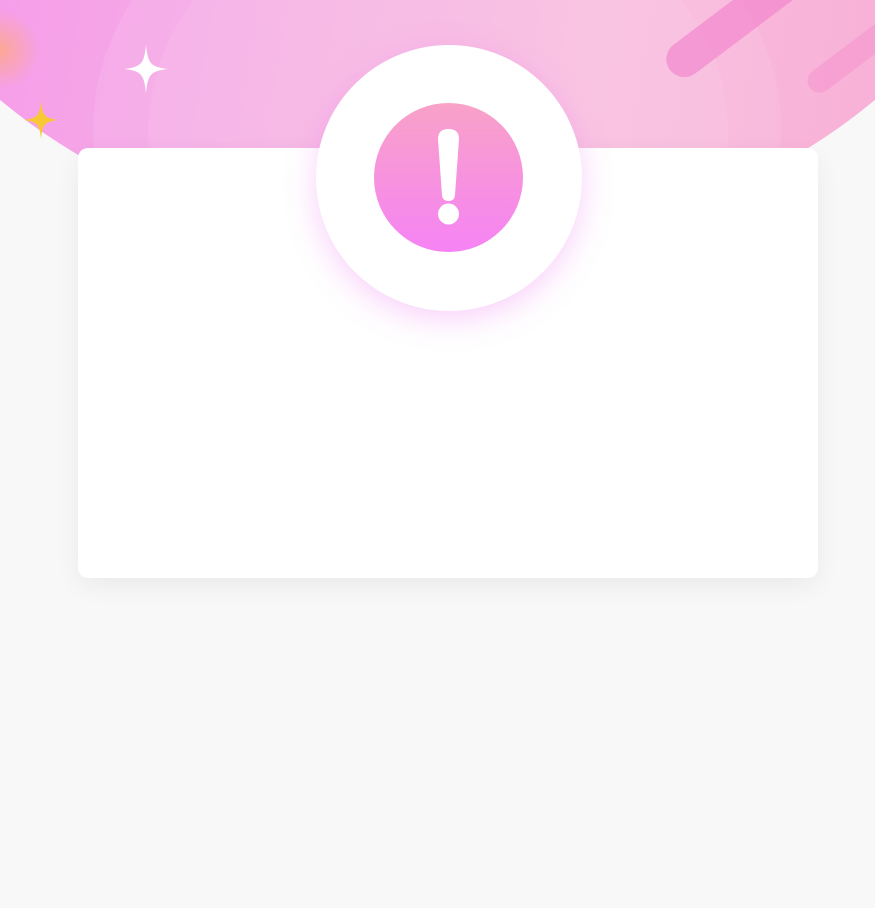 This screenshot has height=908, width=875. What do you see at coordinates (146, 69) in the screenshot?
I see `sparkle-white-icon` at bounding box center [146, 69].